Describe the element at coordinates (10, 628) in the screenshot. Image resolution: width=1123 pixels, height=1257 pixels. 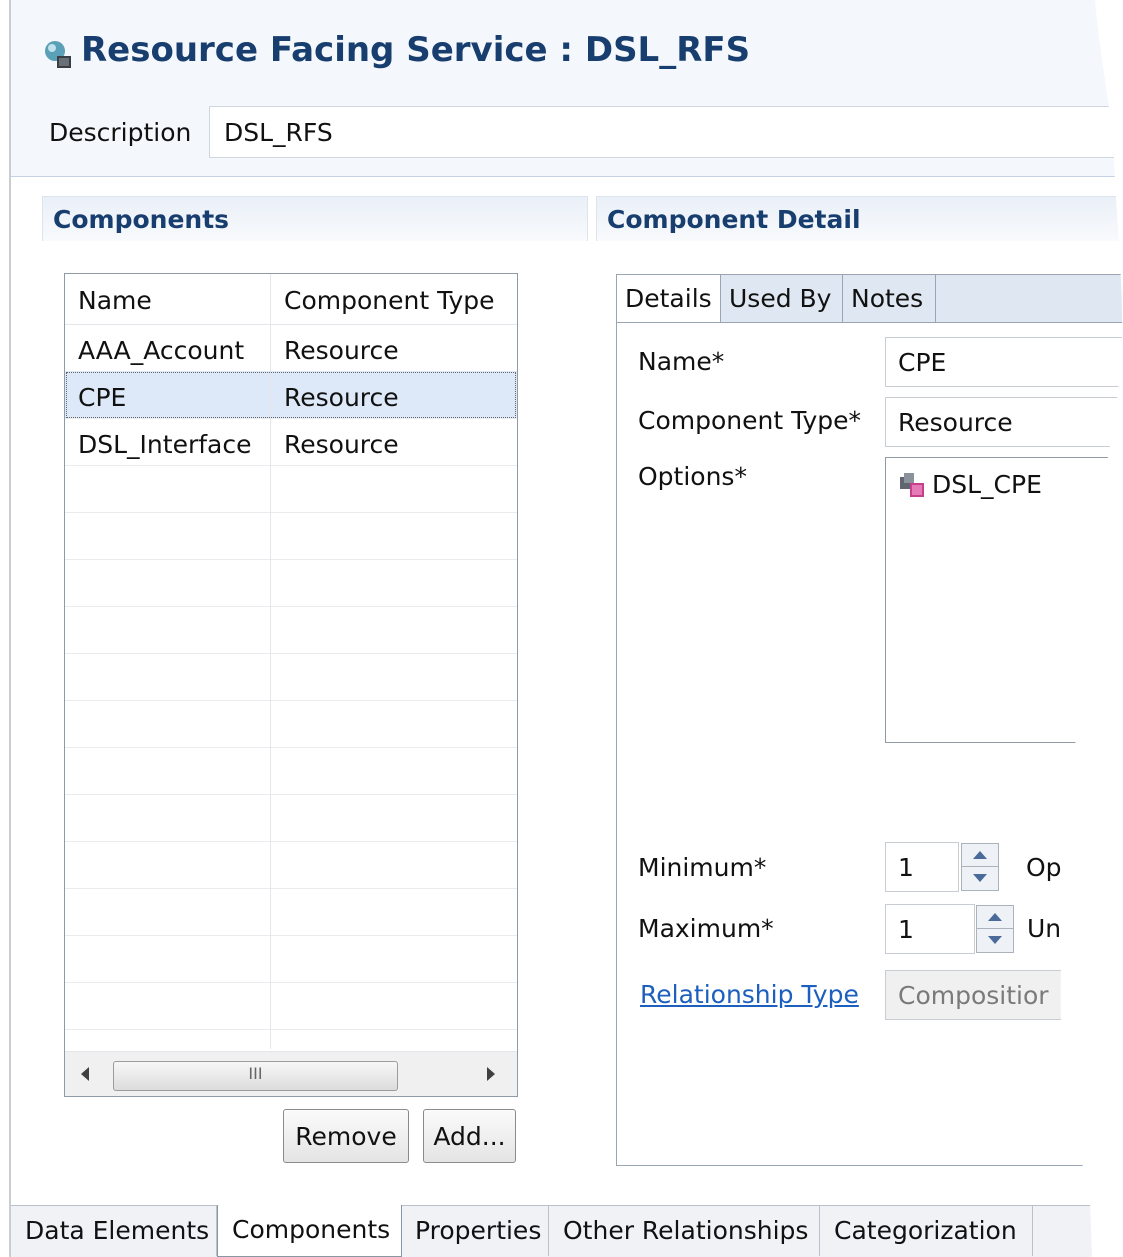
I see `left-border` at that location.